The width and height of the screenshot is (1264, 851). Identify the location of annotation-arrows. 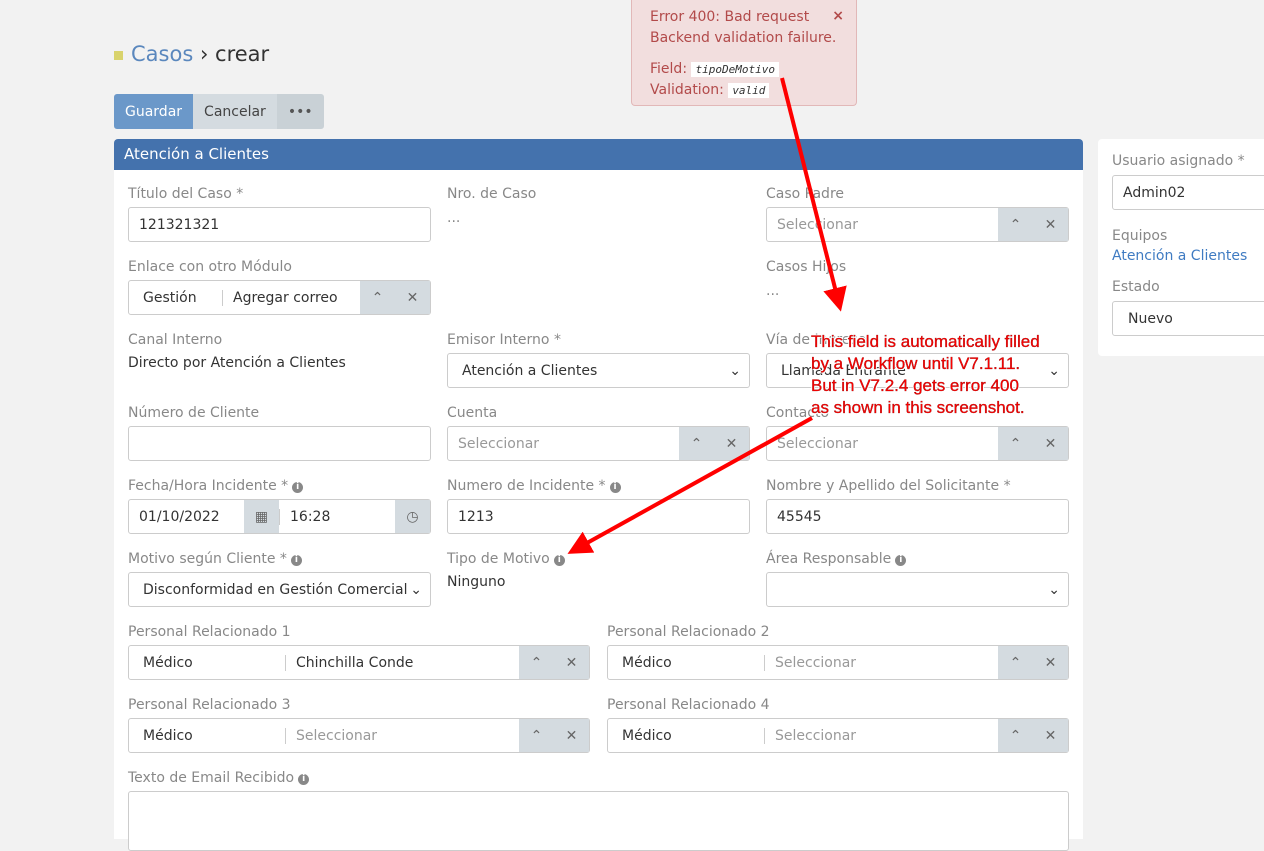
(707, 315).